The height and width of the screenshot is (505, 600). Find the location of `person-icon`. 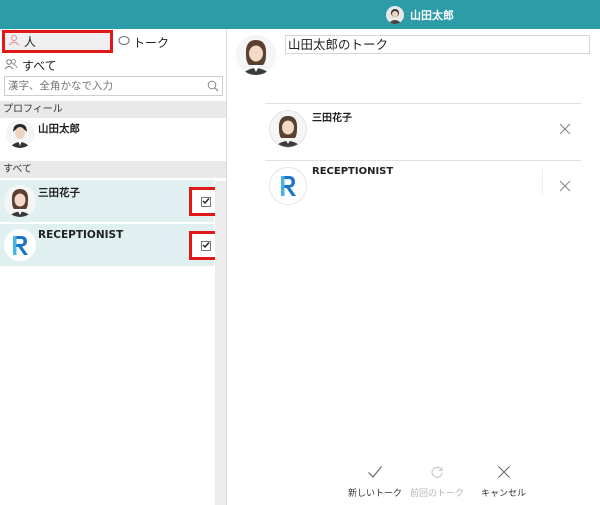

person-icon is located at coordinates (14, 41).